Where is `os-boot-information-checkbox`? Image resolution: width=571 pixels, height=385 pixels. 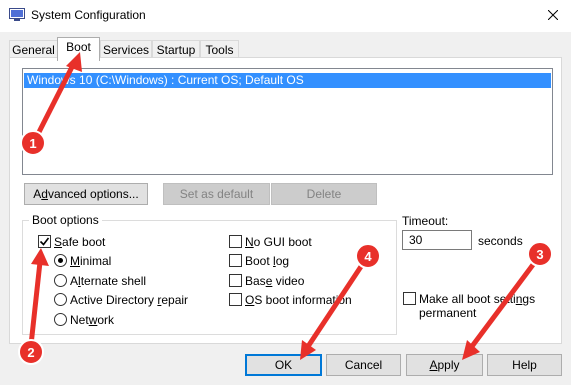 os-boot-information-checkbox is located at coordinates (235, 299).